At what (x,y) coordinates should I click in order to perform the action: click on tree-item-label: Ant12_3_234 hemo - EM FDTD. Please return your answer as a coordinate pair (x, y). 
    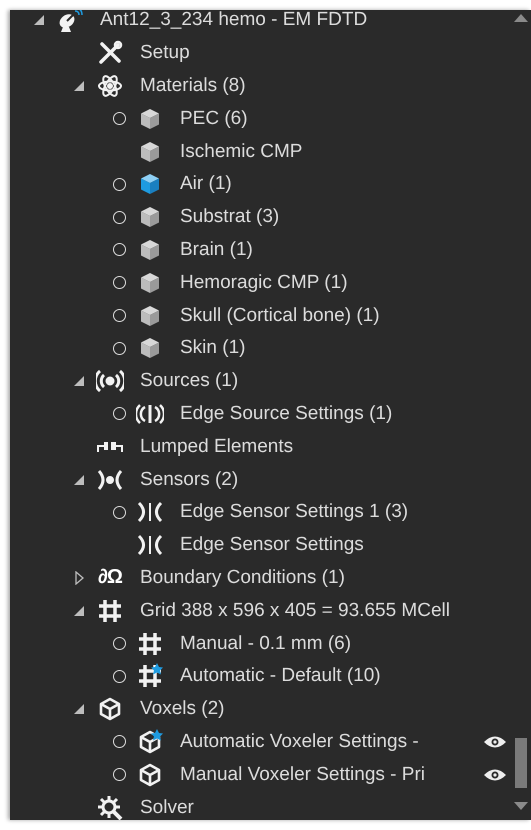
    Looking at the image, I should click on (234, 21).